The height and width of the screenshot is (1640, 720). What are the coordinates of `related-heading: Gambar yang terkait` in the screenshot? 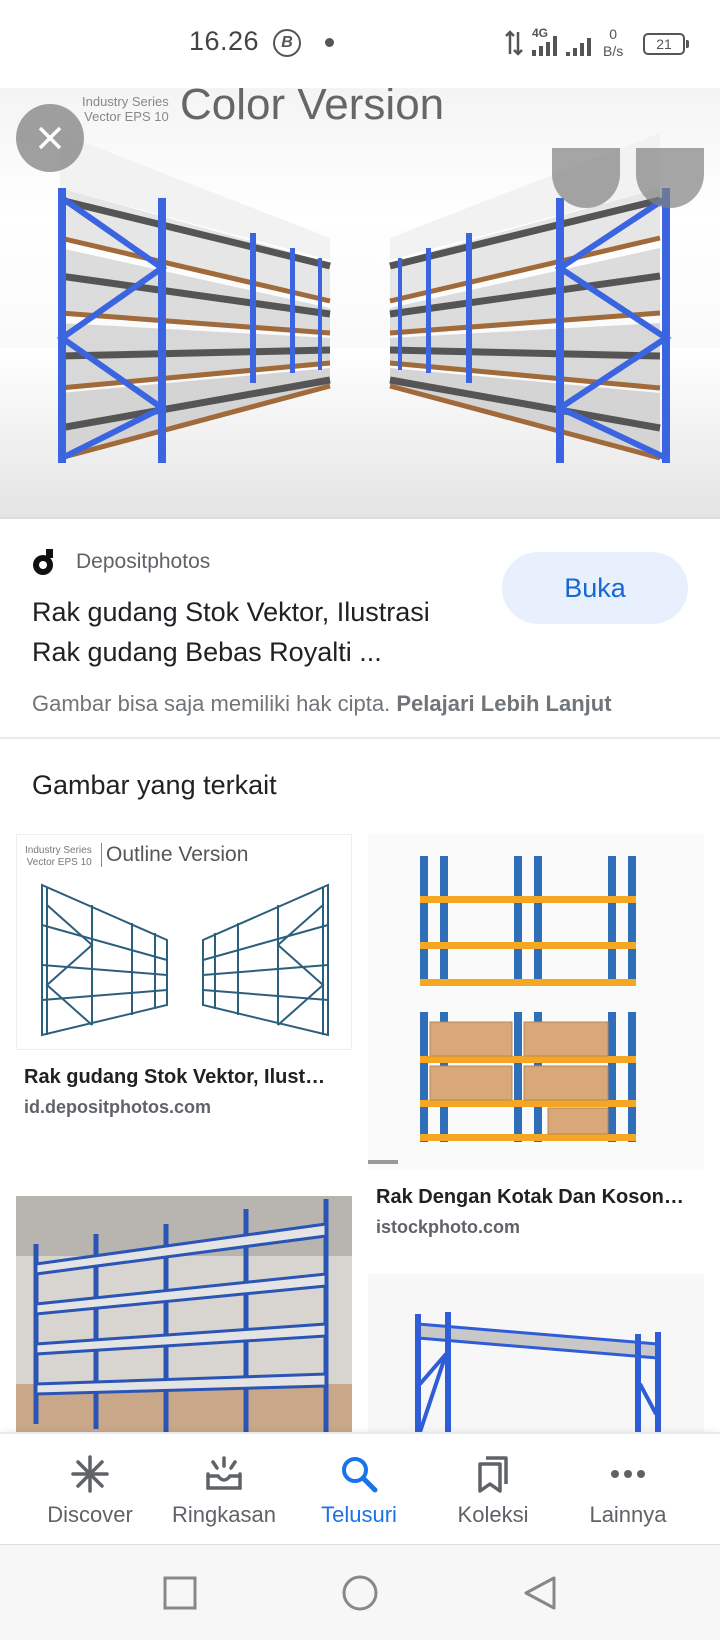 It's located at (154, 785).